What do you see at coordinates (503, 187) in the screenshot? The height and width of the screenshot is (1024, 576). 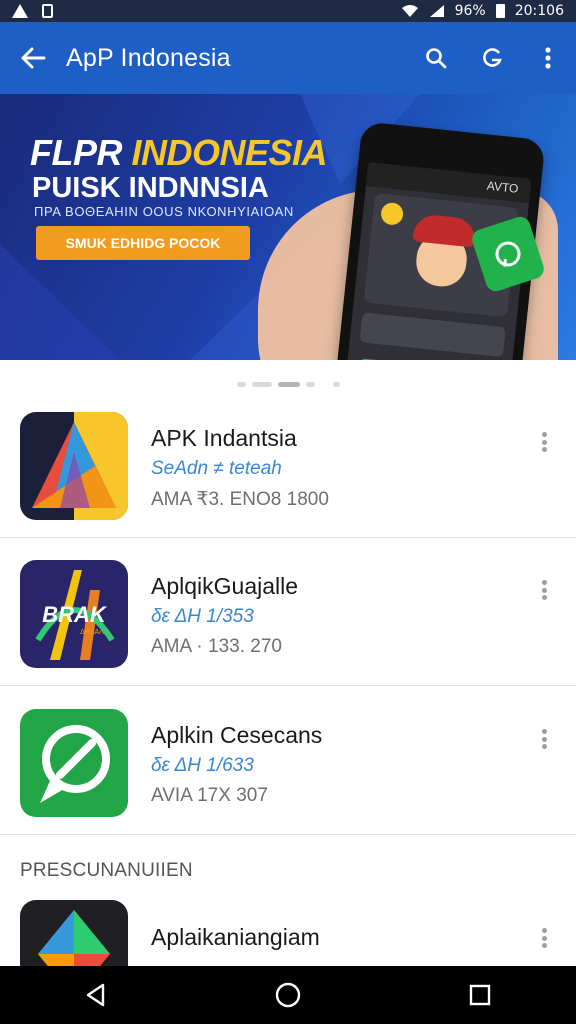 I see `phone-status-text: AVTO` at bounding box center [503, 187].